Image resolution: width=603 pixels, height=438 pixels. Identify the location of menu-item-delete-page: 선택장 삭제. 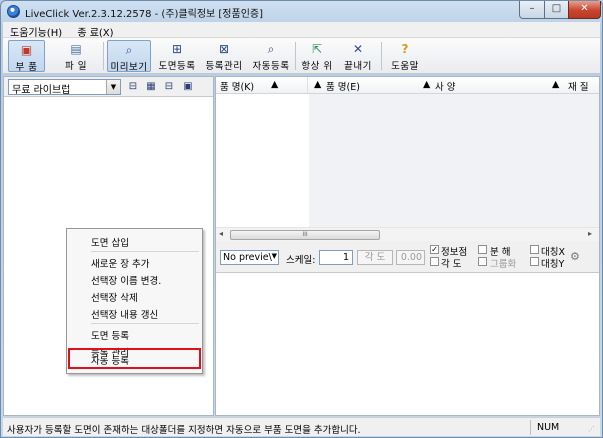
(114, 297).